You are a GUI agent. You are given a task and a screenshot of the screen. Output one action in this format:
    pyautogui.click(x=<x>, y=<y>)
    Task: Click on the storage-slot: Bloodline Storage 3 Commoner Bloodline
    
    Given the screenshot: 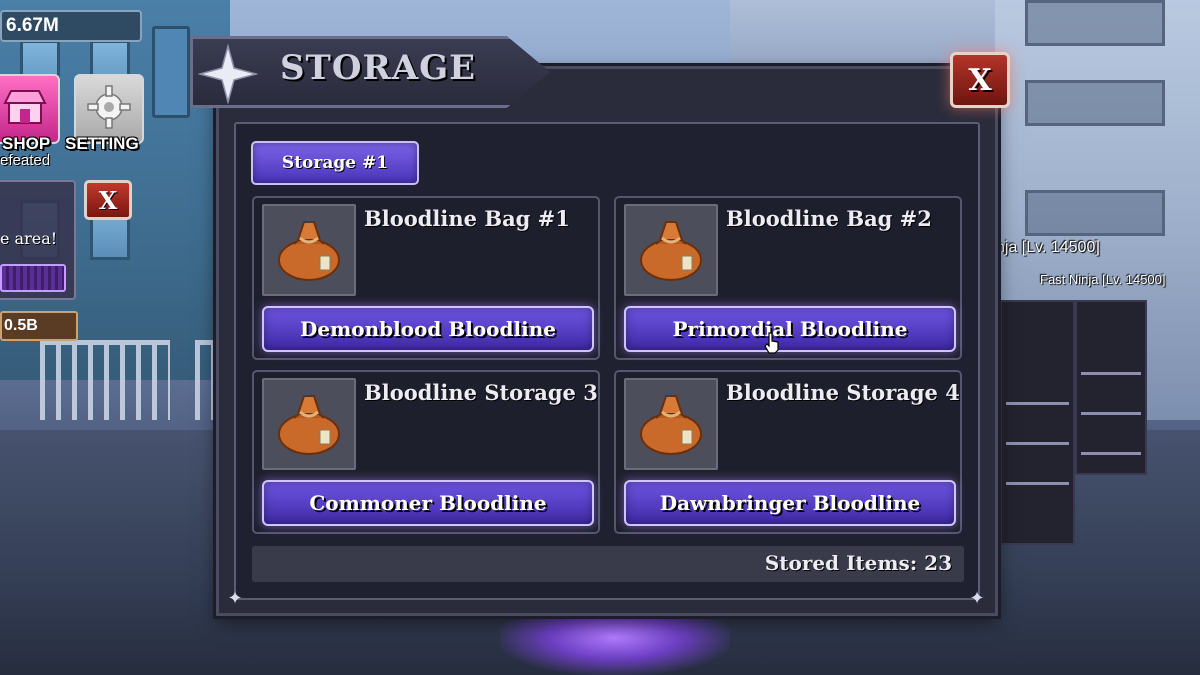 What is the action you would take?
    pyautogui.click(x=426, y=452)
    